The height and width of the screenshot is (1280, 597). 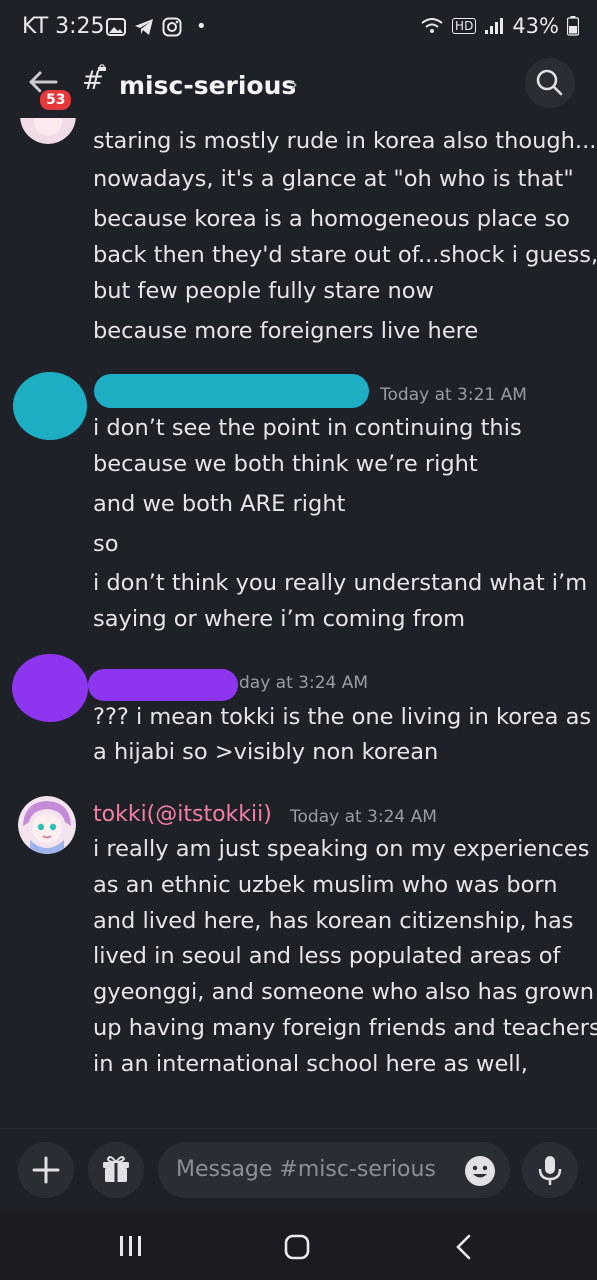 What do you see at coordinates (310, 1064) in the screenshot?
I see `message-line: in an international school here as well,` at bounding box center [310, 1064].